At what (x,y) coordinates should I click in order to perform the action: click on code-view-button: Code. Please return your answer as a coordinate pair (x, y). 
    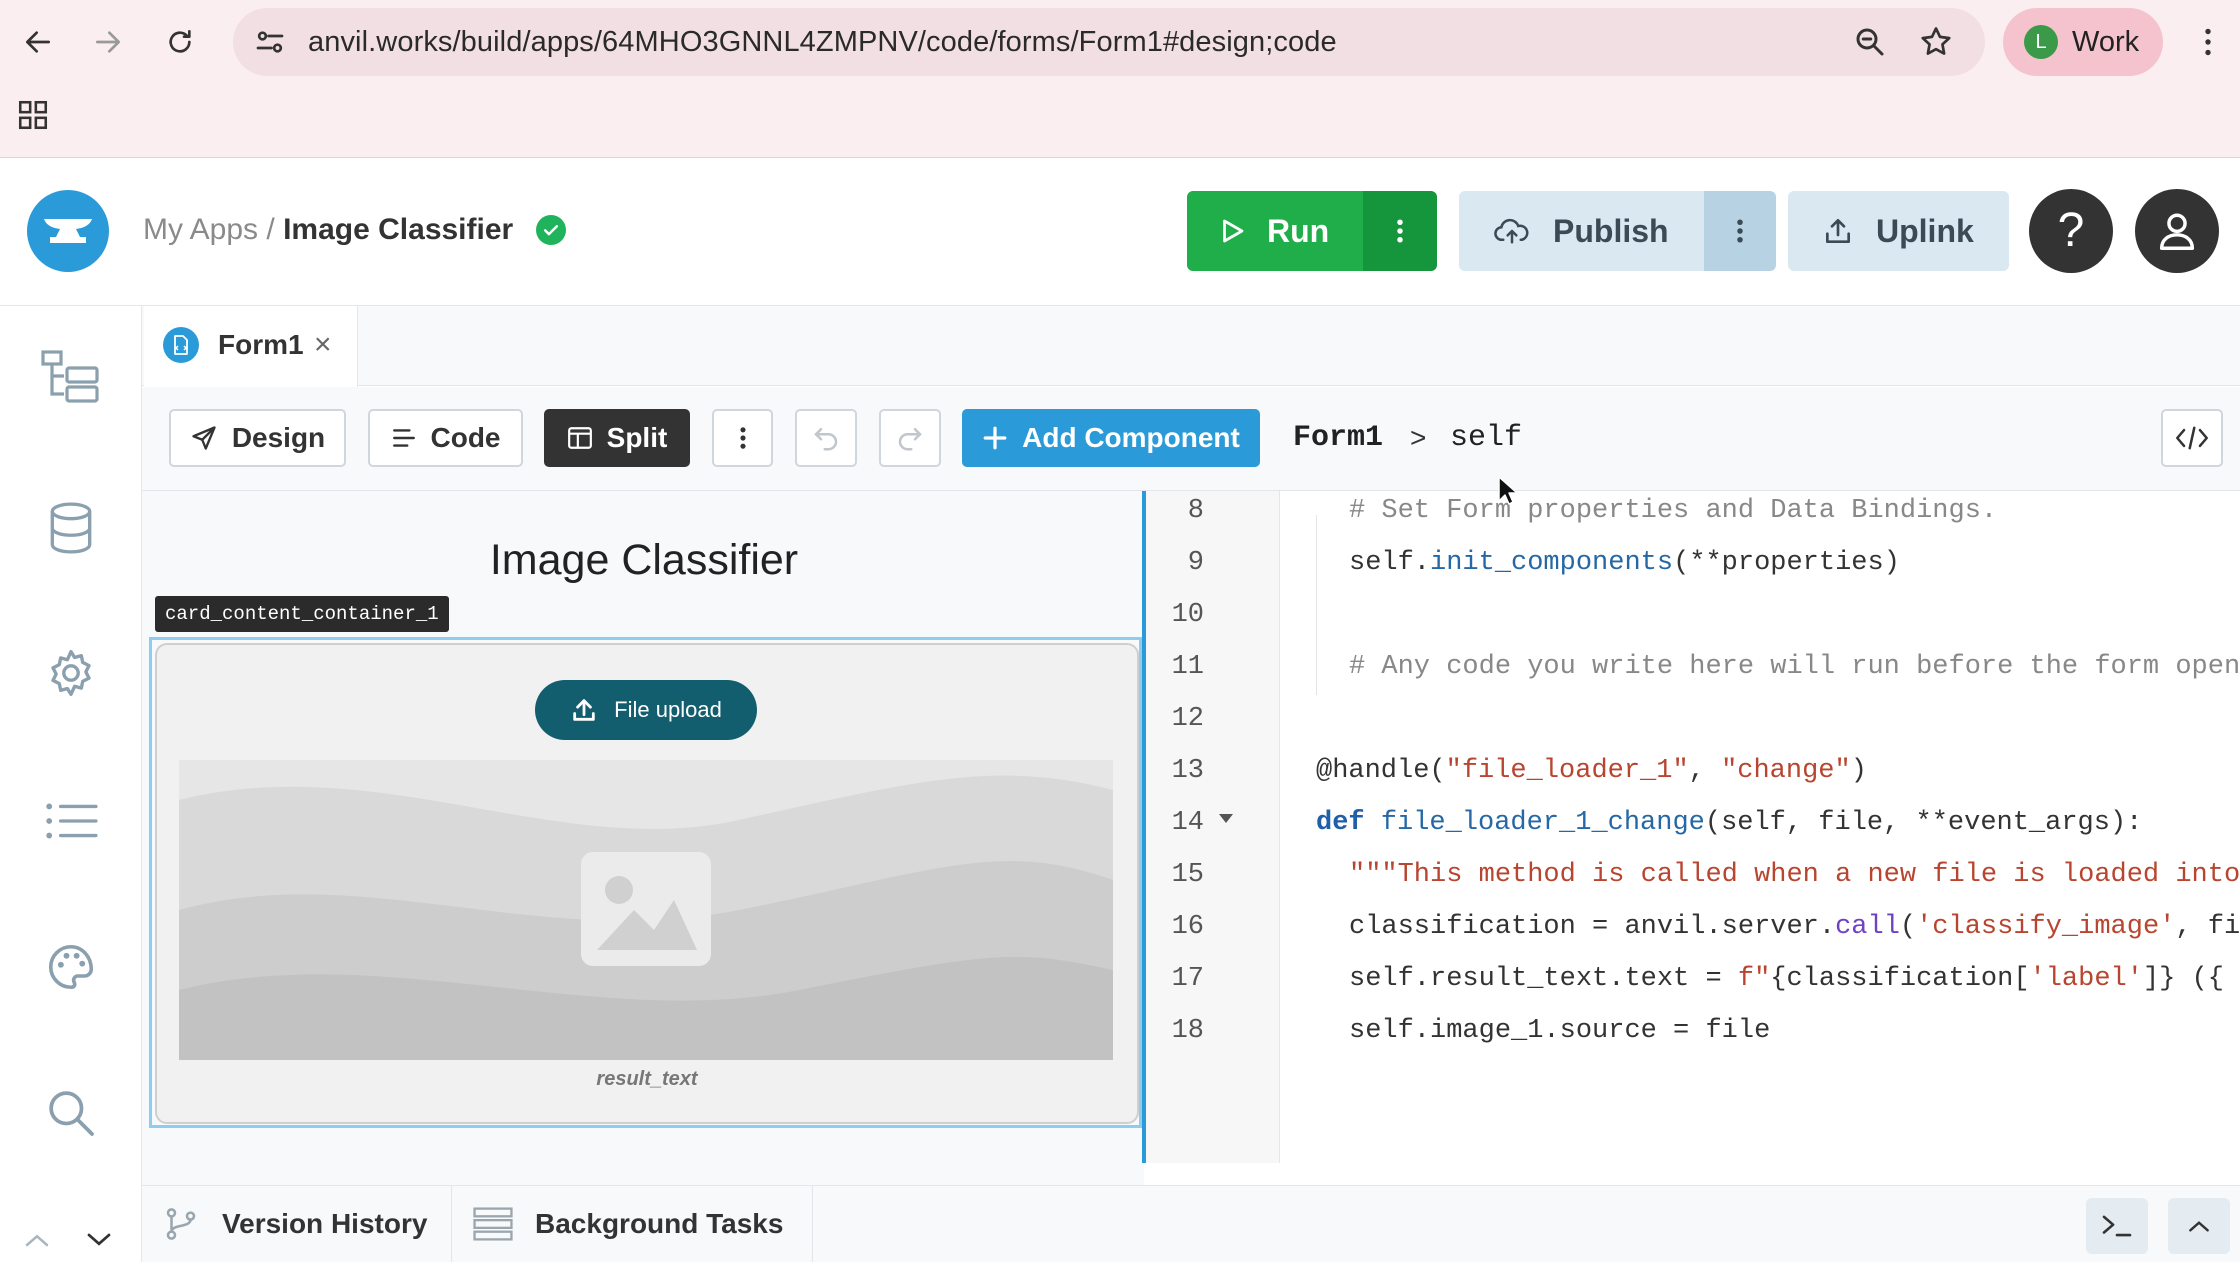
    Looking at the image, I should click on (445, 438).